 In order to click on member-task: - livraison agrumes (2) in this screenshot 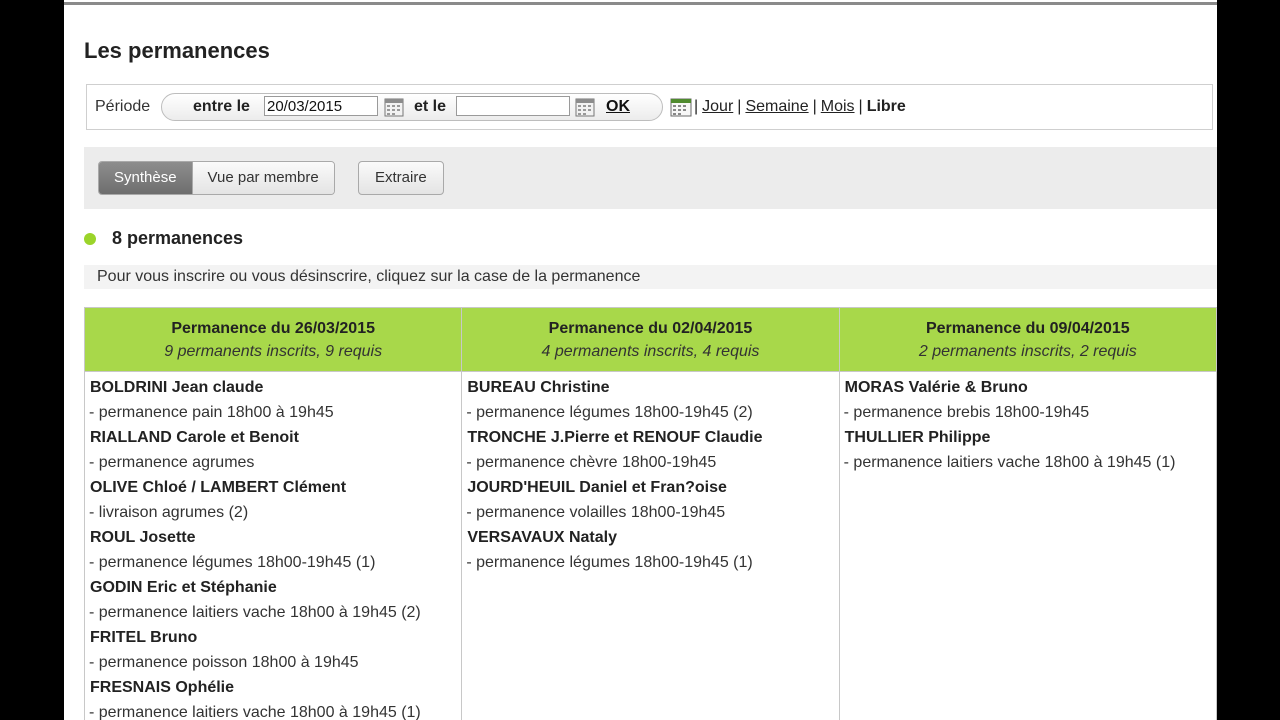, I will do `click(169, 512)`.